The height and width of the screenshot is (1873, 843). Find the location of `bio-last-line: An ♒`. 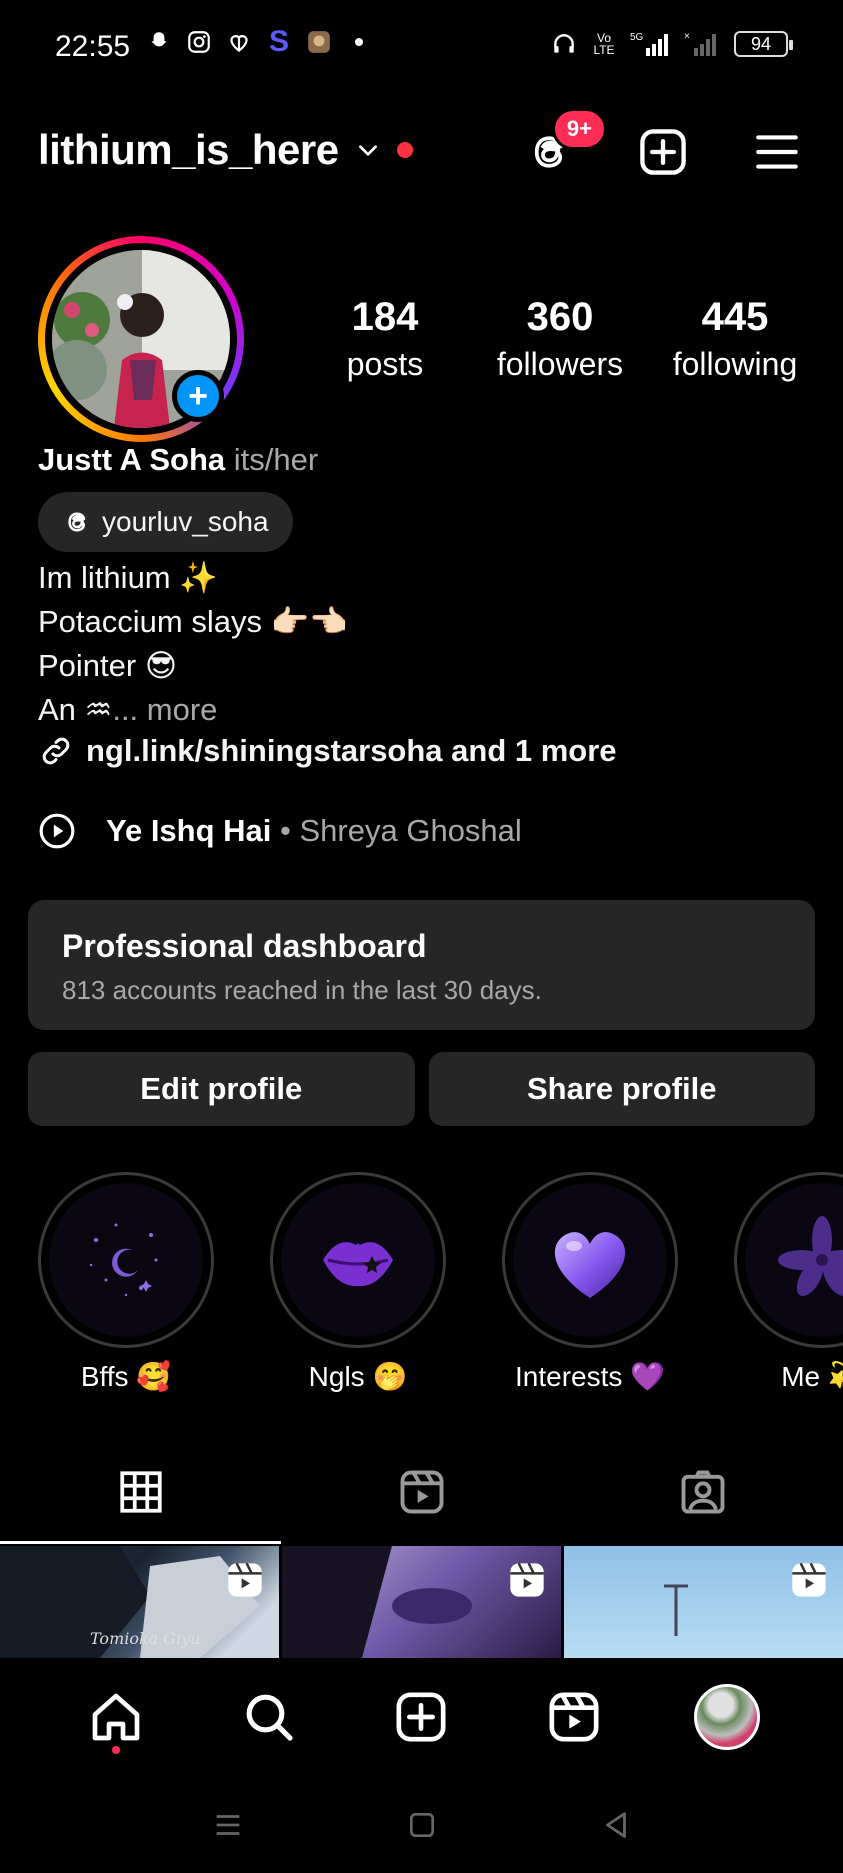

bio-last-line: An ♒ is located at coordinates (75, 709).